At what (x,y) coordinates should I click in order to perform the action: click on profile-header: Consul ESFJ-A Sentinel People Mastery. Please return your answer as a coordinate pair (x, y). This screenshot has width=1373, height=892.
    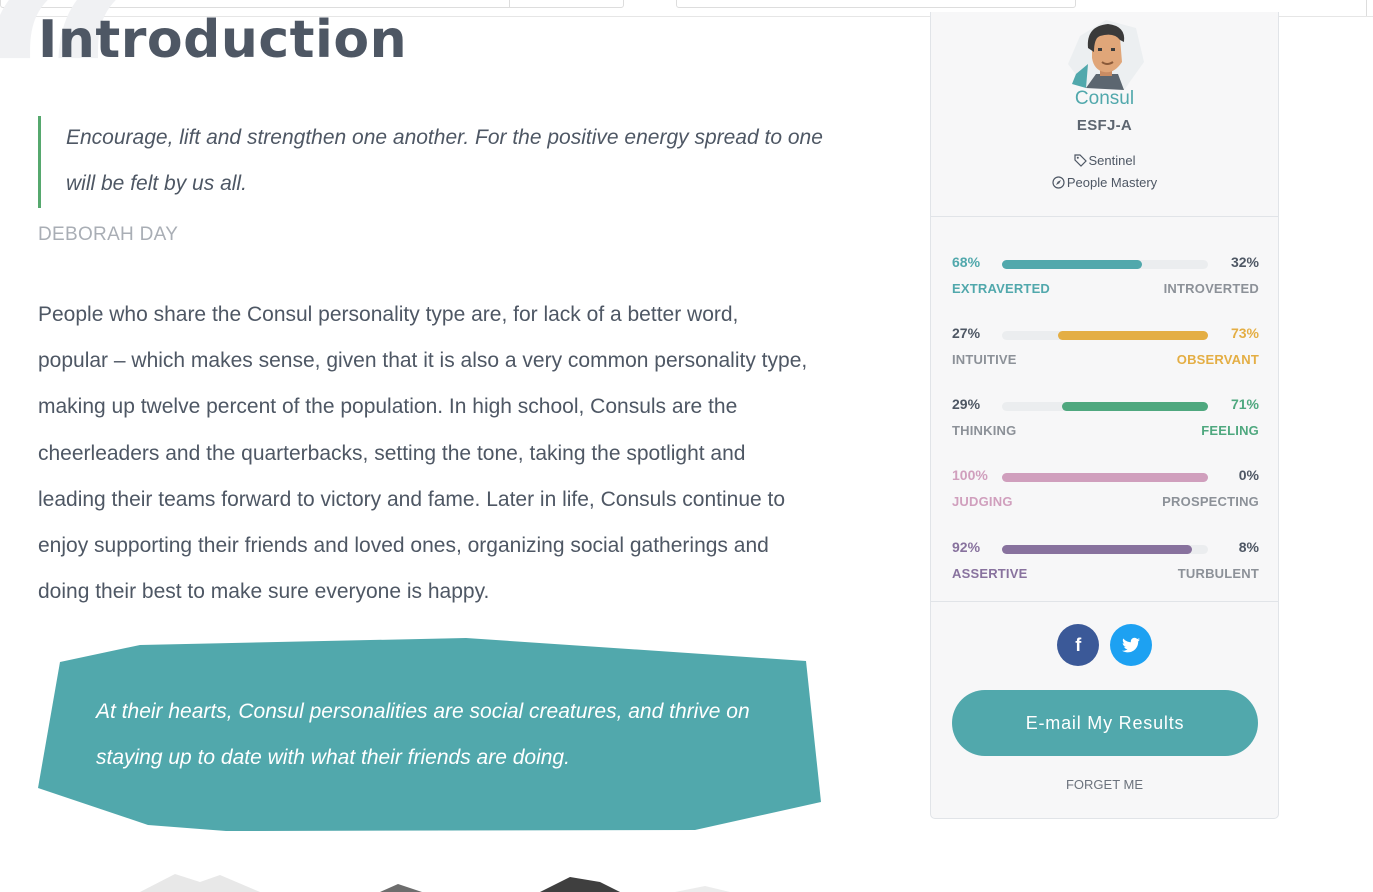
    Looking at the image, I should click on (1104, 114).